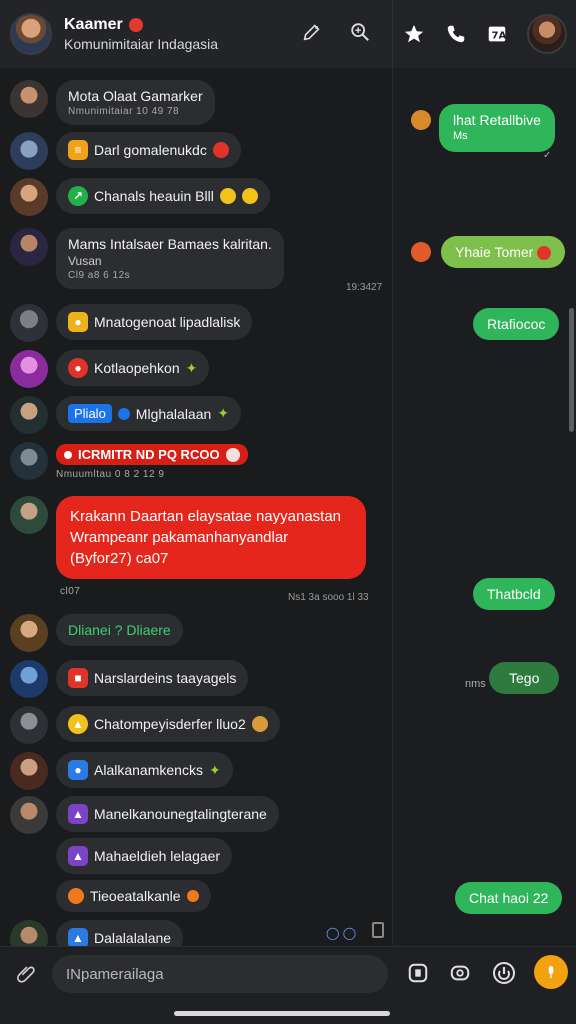  Describe the element at coordinates (31, 34) in the screenshot. I see `chat-avatar` at that location.